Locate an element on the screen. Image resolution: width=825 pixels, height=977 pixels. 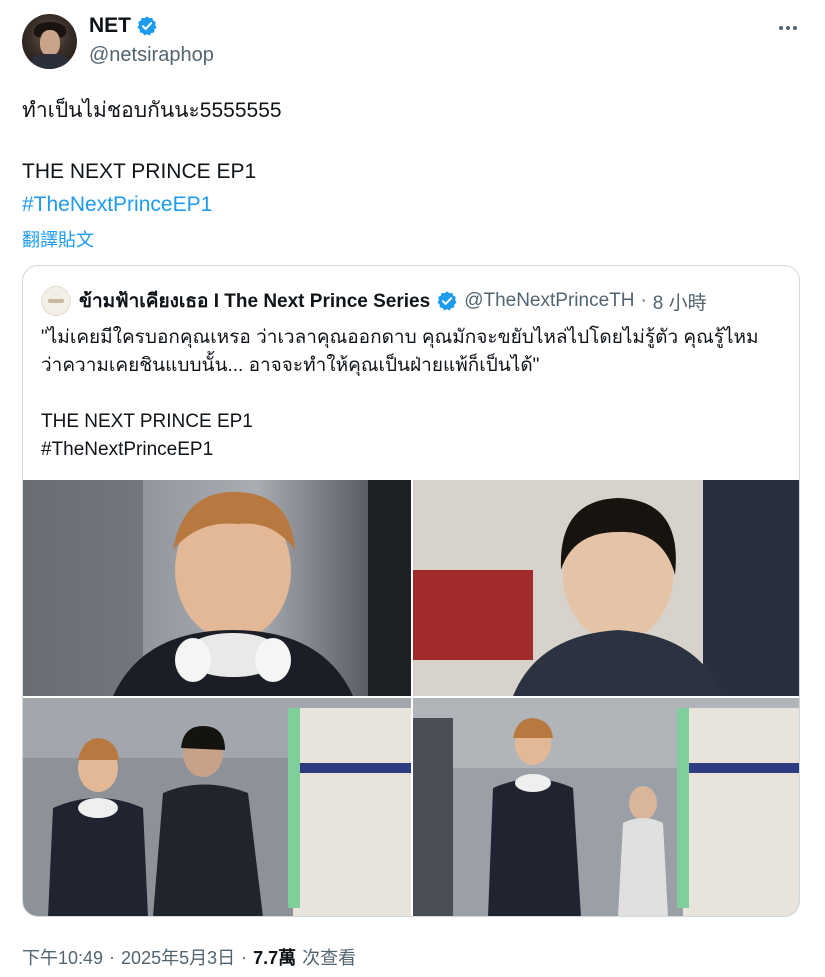
views-count: 7.7萬 is located at coordinates (275, 958).